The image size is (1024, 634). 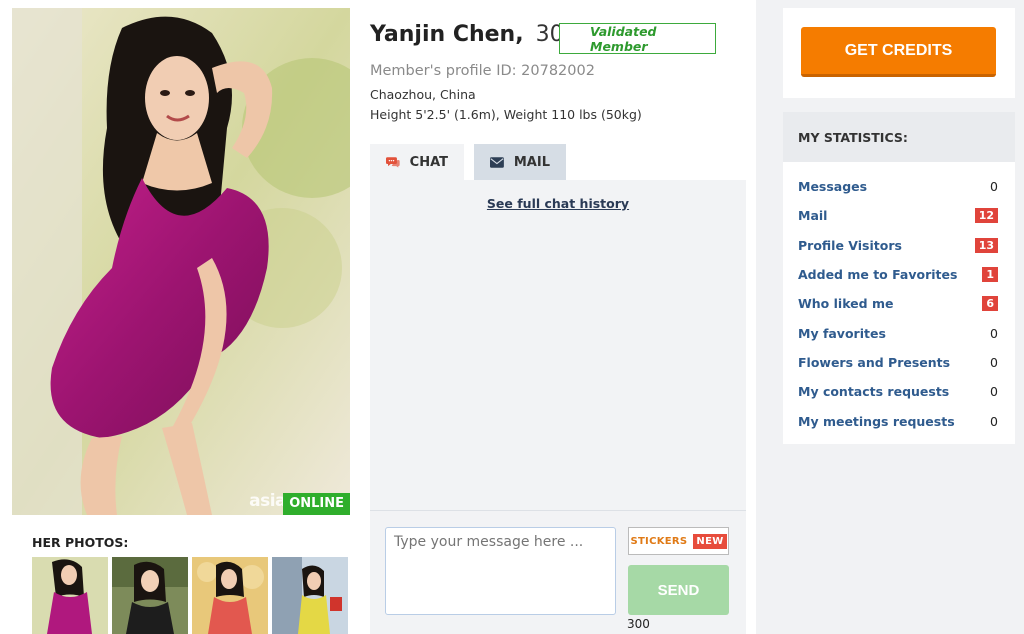 What do you see at coordinates (876, 421) in the screenshot?
I see `stat-label: My meetings requests` at bounding box center [876, 421].